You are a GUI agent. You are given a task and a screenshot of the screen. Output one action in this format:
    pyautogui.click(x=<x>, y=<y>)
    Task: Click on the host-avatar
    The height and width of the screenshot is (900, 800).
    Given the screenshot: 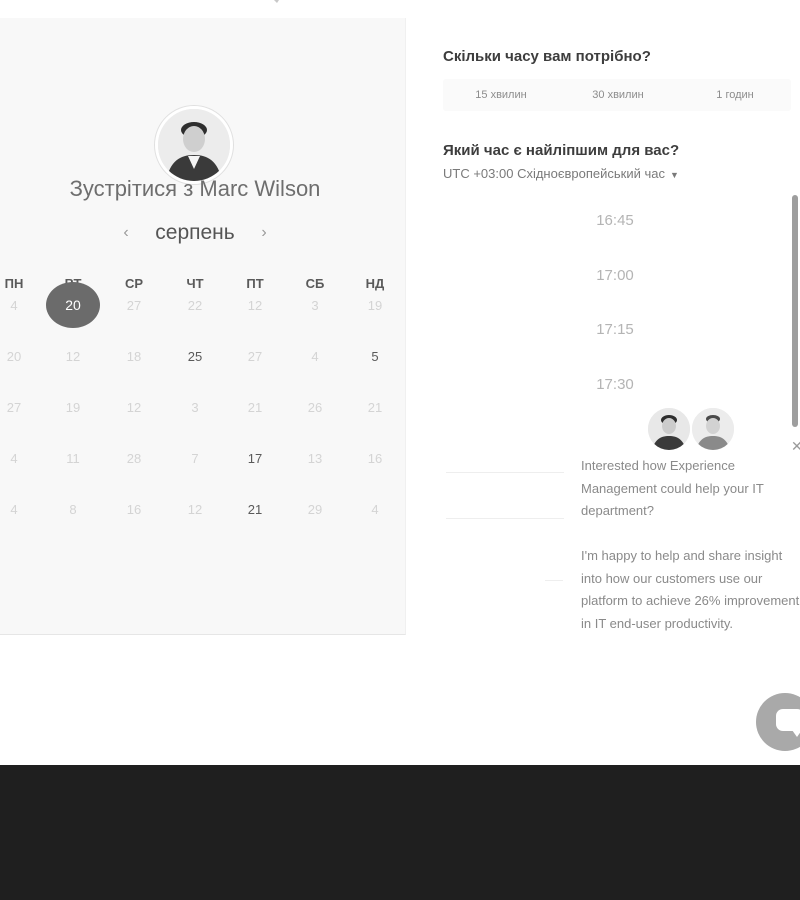 What is the action you would take?
    pyautogui.click(x=194, y=145)
    